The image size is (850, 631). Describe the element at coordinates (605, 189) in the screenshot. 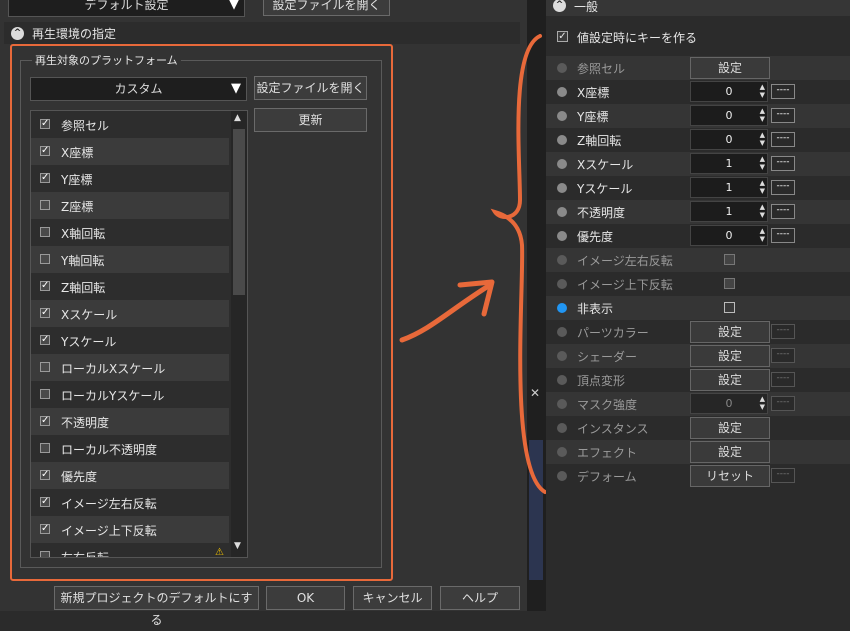

I see `property-label: Yスケール` at that location.